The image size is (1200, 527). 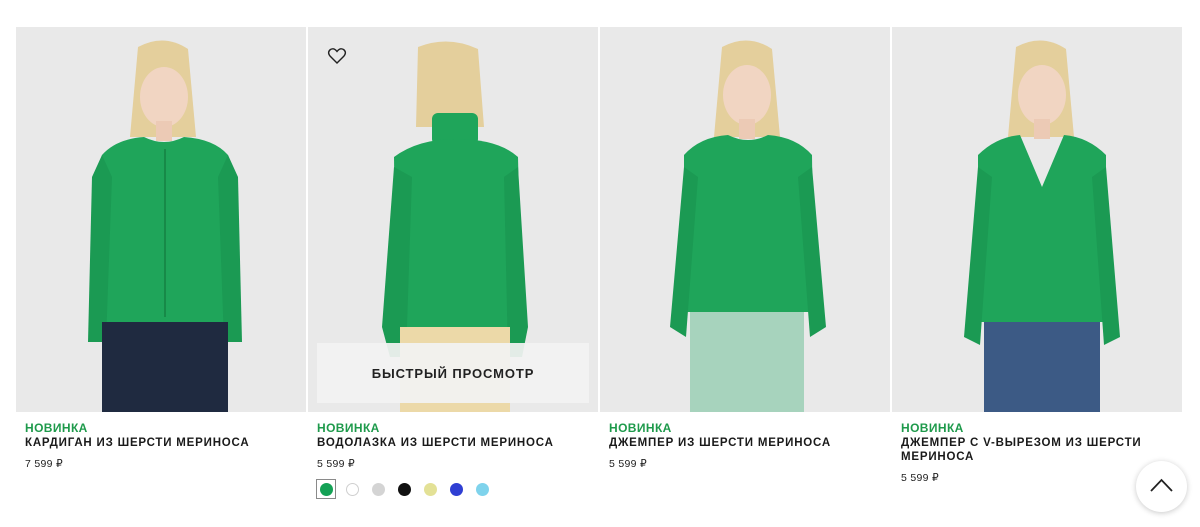 I want to click on back-to-top-button, so click(x=1161, y=486).